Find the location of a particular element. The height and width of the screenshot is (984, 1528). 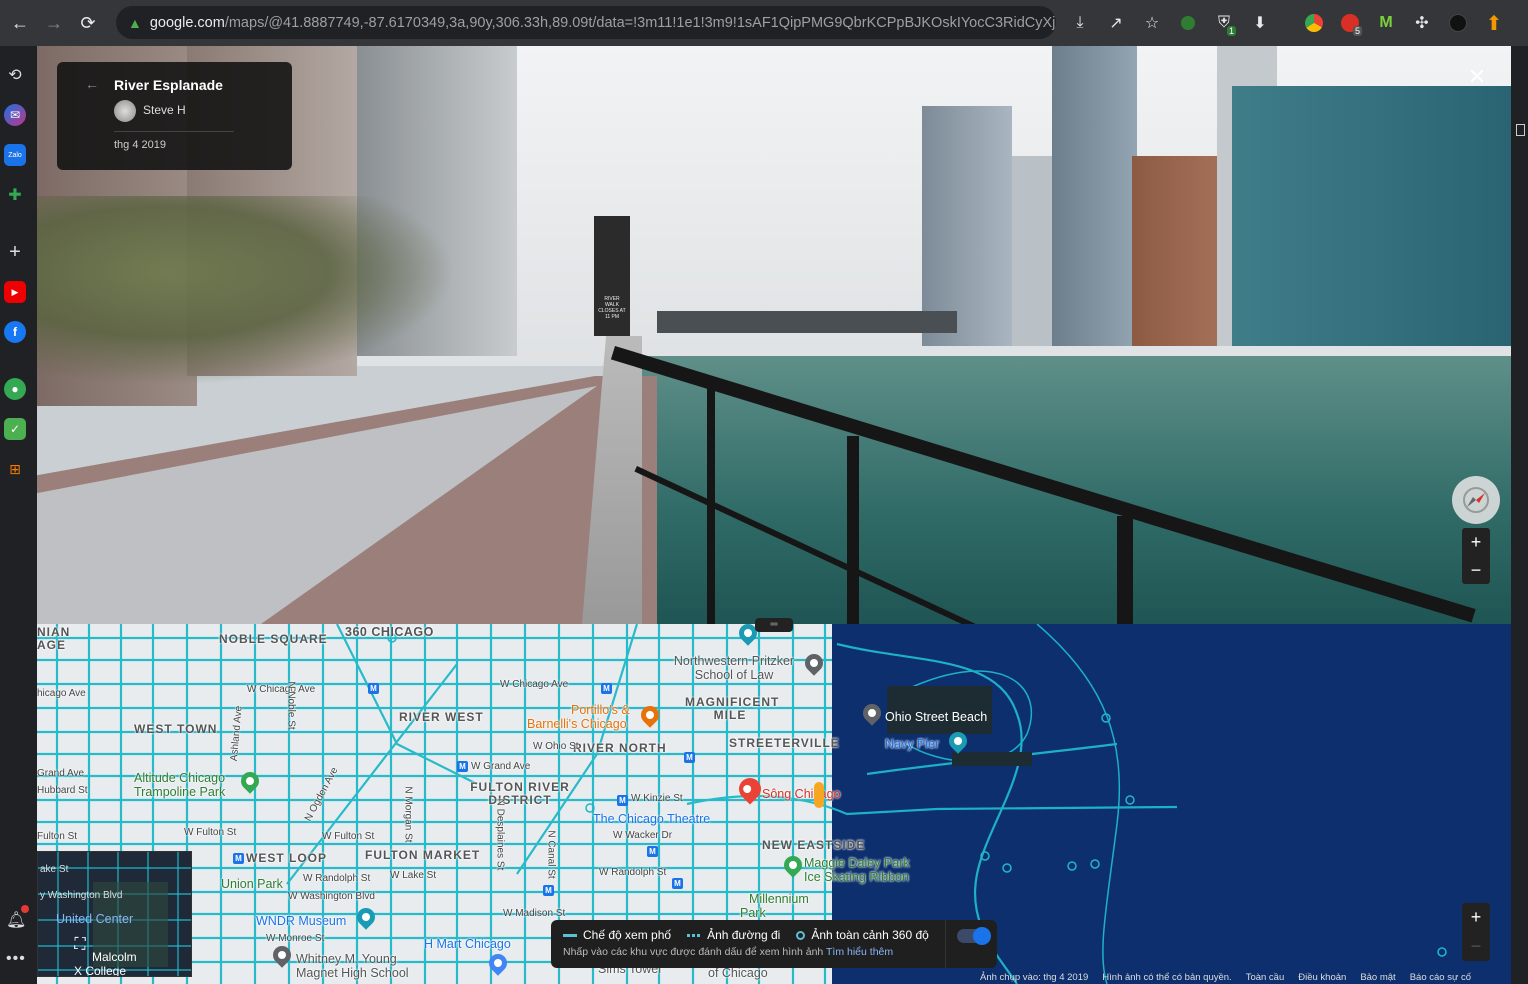

street-label-fulton-st-left: Fulton St is located at coordinates (57, 836).